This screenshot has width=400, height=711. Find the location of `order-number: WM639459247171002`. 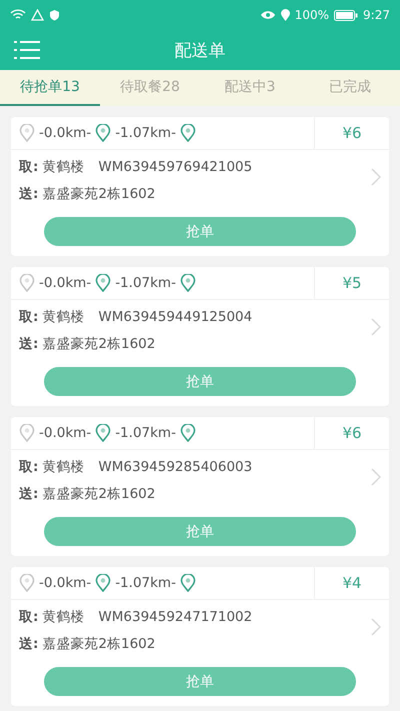

order-number: WM639459247171002 is located at coordinates (175, 617).